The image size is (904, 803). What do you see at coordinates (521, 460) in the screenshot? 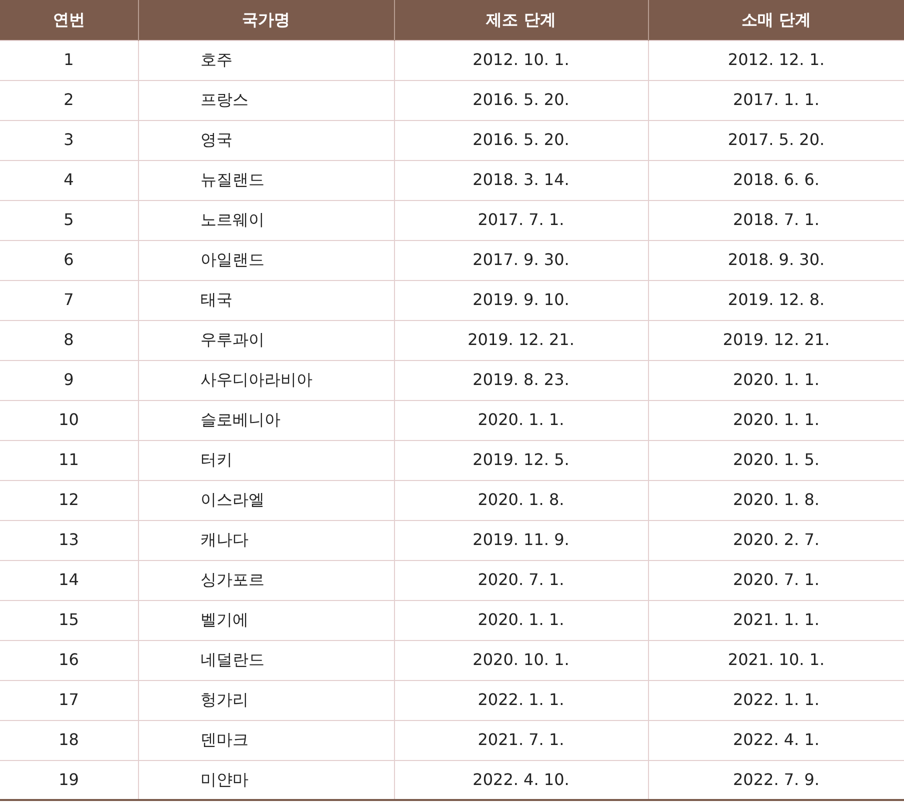
I see `table-cell: 2019. 12. 5.` at bounding box center [521, 460].